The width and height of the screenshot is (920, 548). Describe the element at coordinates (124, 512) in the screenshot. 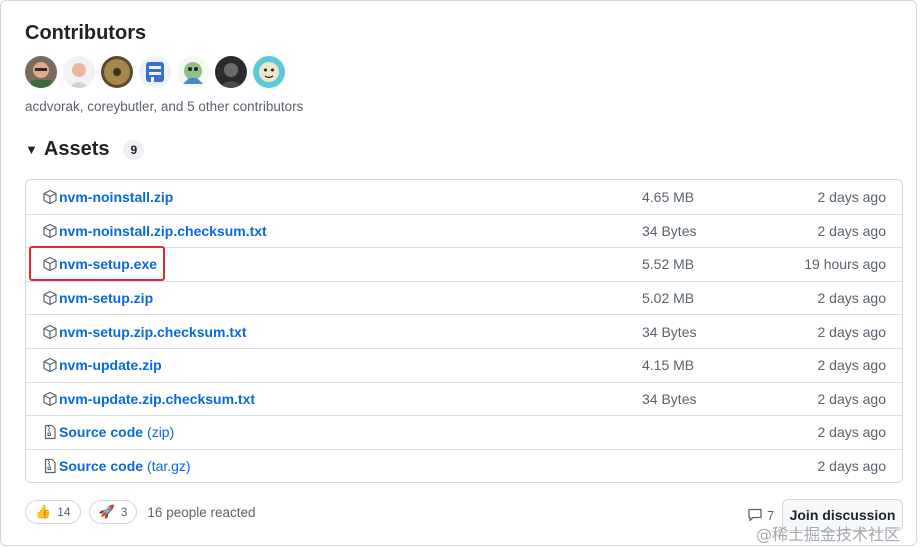

I see `reaction-count: 3` at that location.